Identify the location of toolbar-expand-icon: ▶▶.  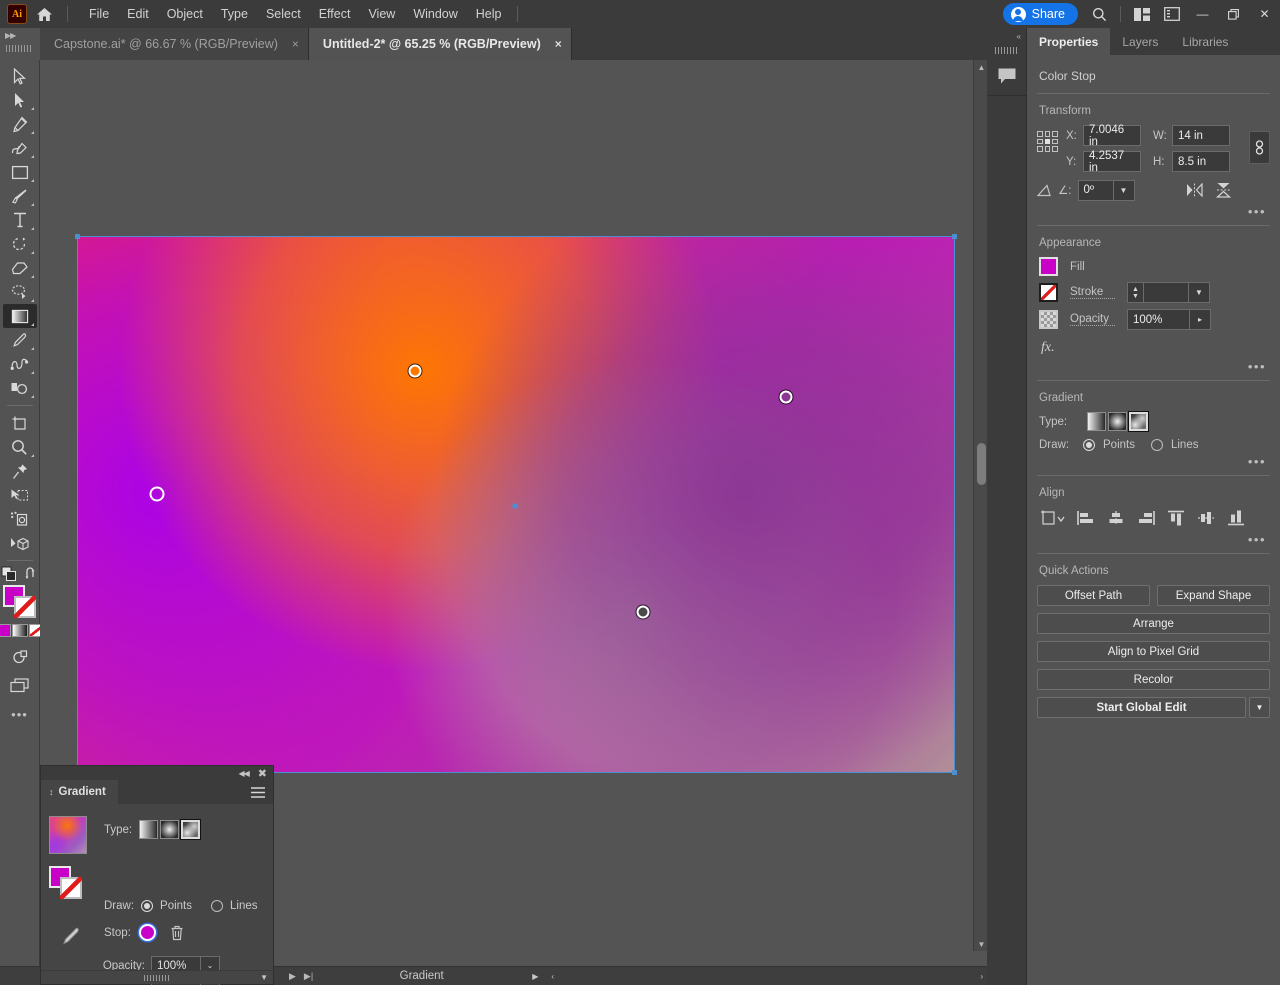
(10, 35).